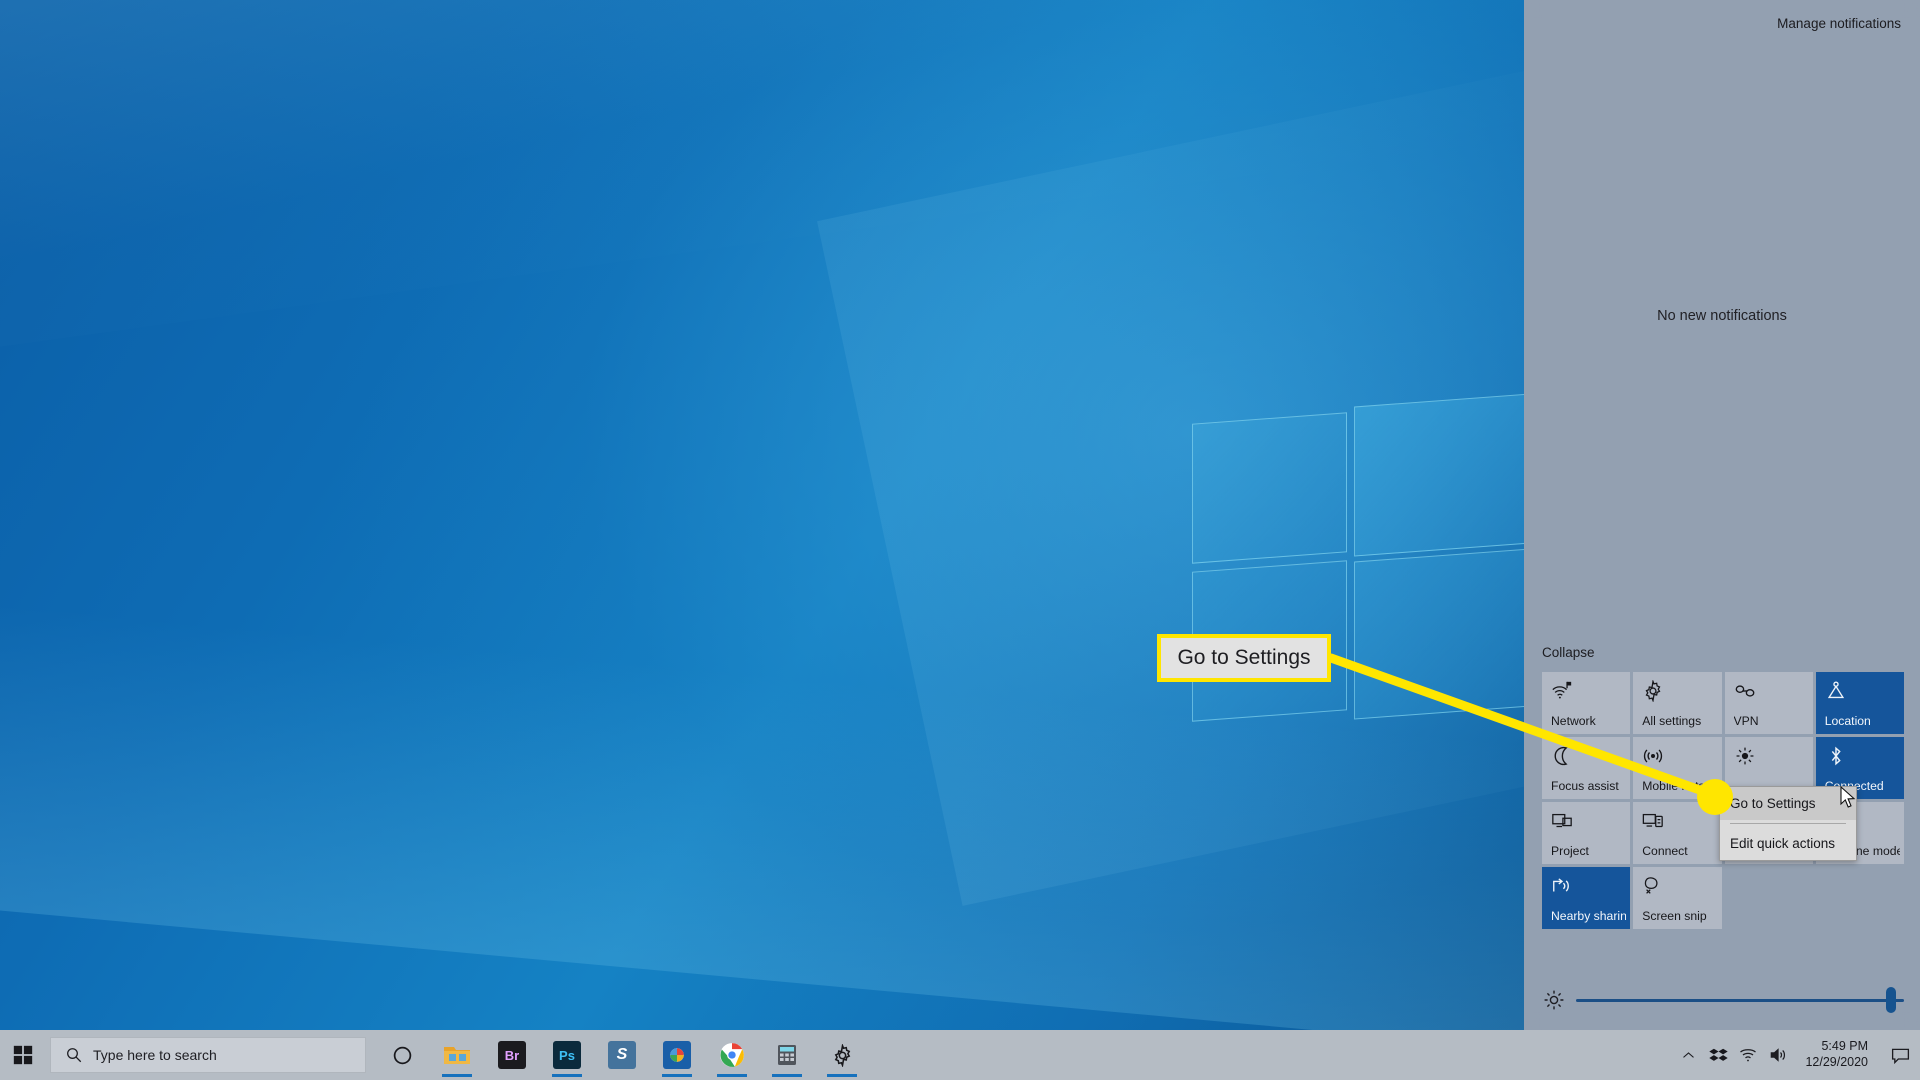  I want to click on location-pin-icon, so click(1836, 691).